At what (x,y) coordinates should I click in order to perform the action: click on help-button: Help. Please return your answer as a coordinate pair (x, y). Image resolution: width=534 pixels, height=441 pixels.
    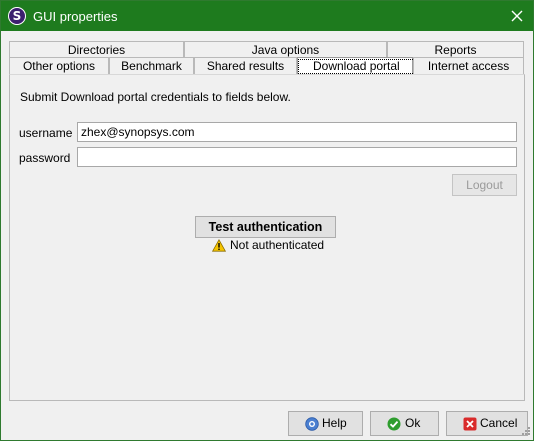
    Looking at the image, I should click on (325, 423).